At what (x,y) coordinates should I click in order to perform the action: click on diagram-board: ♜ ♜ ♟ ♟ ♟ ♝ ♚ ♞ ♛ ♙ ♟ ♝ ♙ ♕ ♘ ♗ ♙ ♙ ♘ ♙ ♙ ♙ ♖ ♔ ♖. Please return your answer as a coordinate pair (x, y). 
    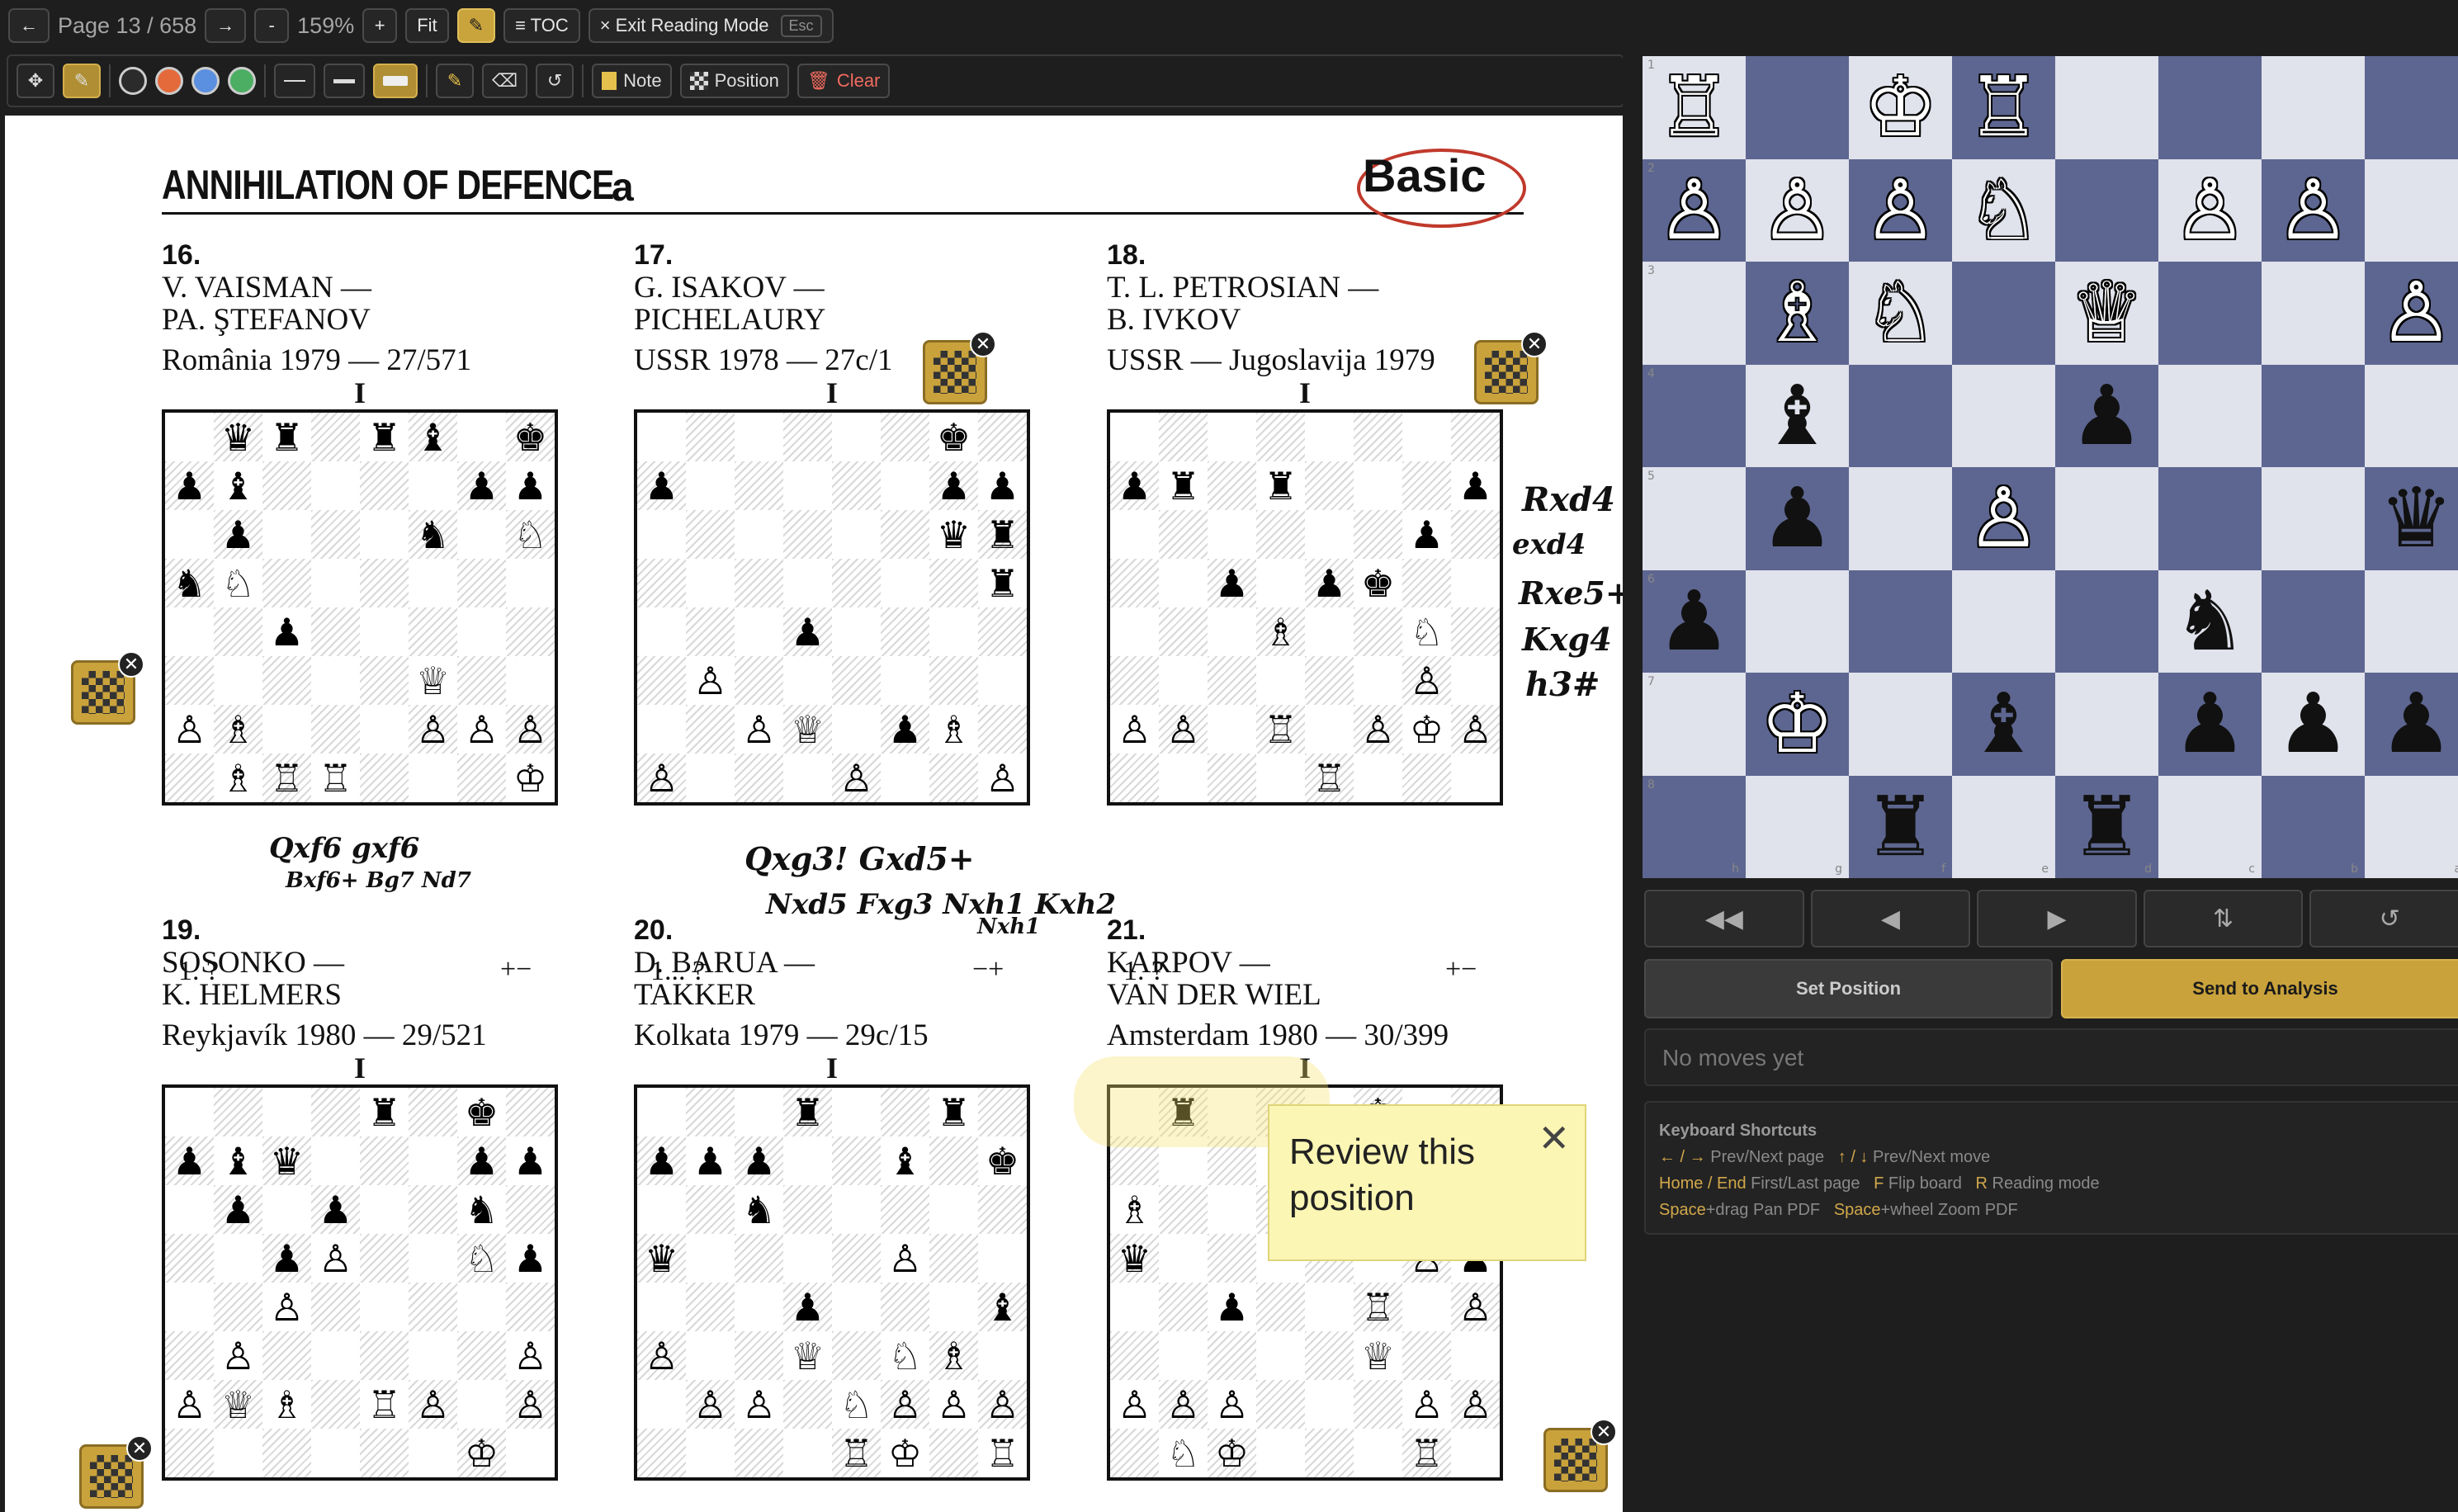
    Looking at the image, I should click on (832, 1282).